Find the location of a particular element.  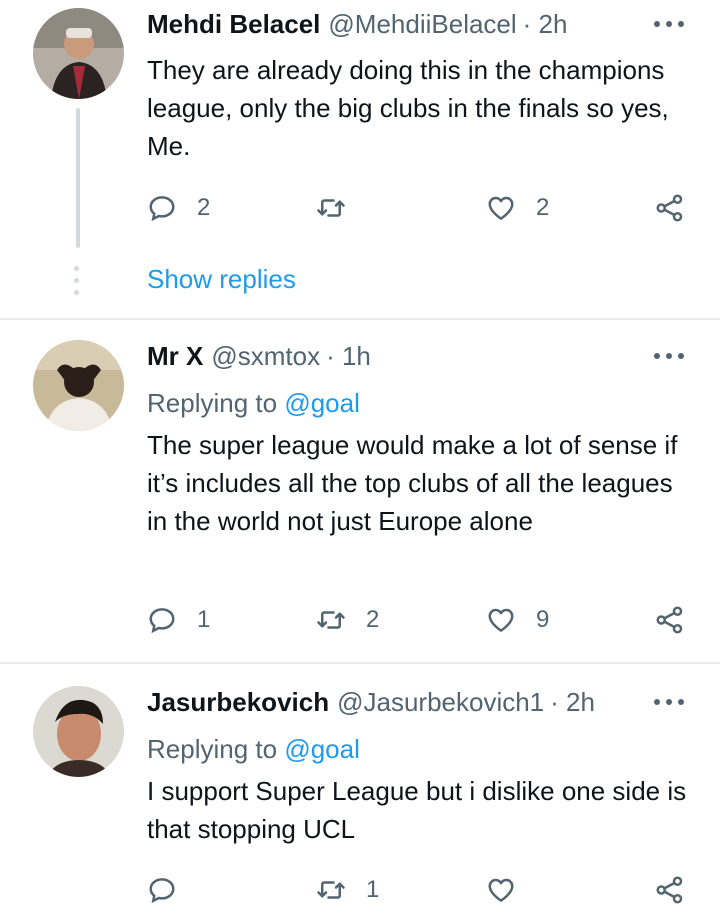

like-count: 9 is located at coordinates (543, 619).